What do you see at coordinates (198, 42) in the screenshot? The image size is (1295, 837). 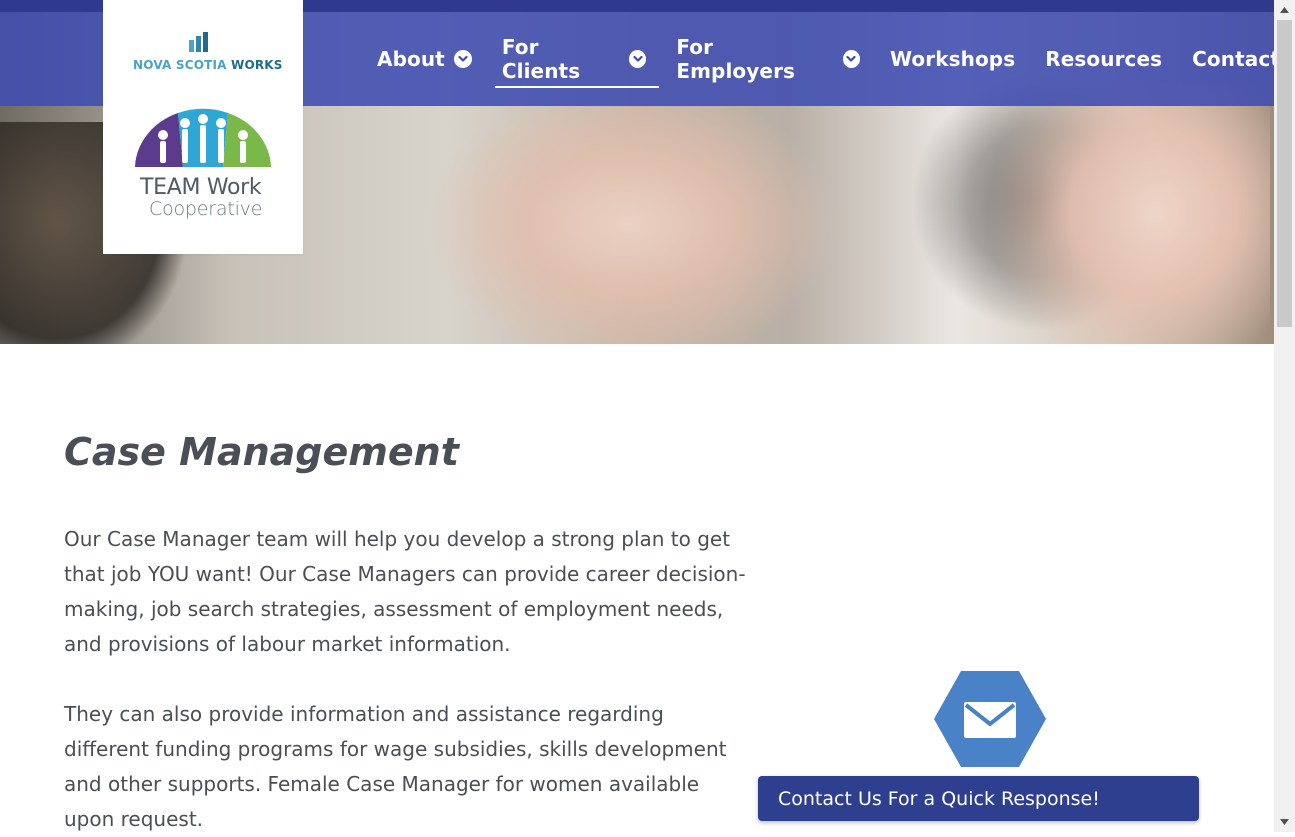 I see `nova-scotia-works-logo-icon` at bounding box center [198, 42].